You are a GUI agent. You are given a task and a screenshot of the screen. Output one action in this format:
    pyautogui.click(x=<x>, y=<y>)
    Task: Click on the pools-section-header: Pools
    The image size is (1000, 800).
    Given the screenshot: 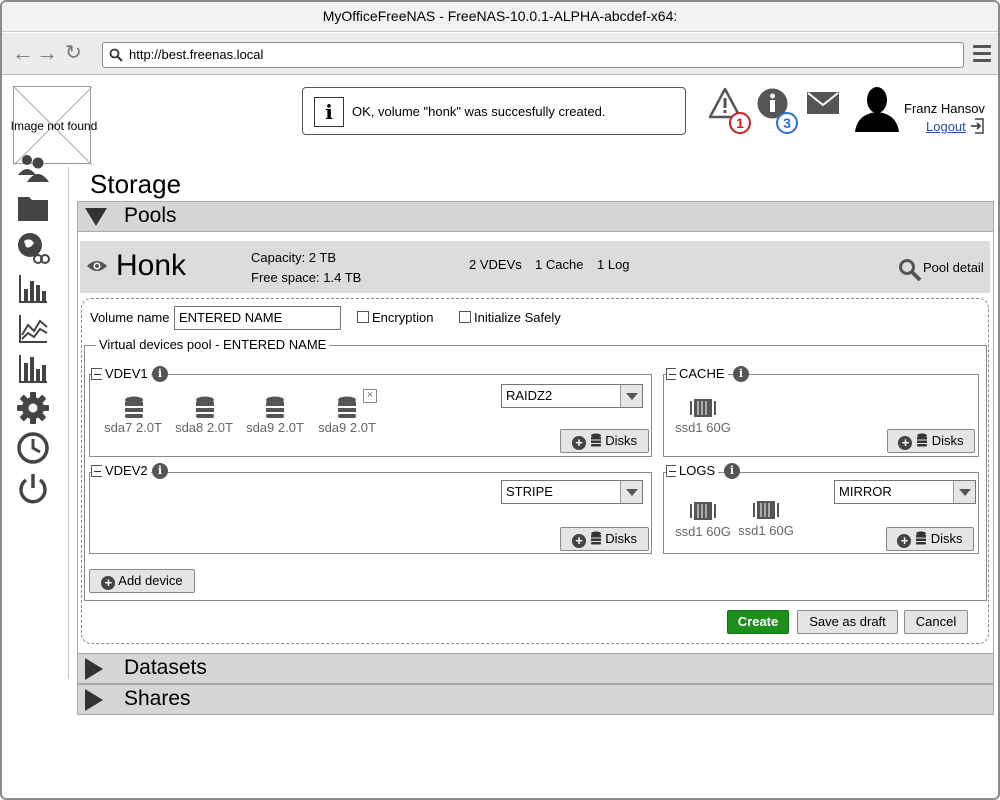 What is the action you would take?
    pyautogui.click(x=535, y=216)
    